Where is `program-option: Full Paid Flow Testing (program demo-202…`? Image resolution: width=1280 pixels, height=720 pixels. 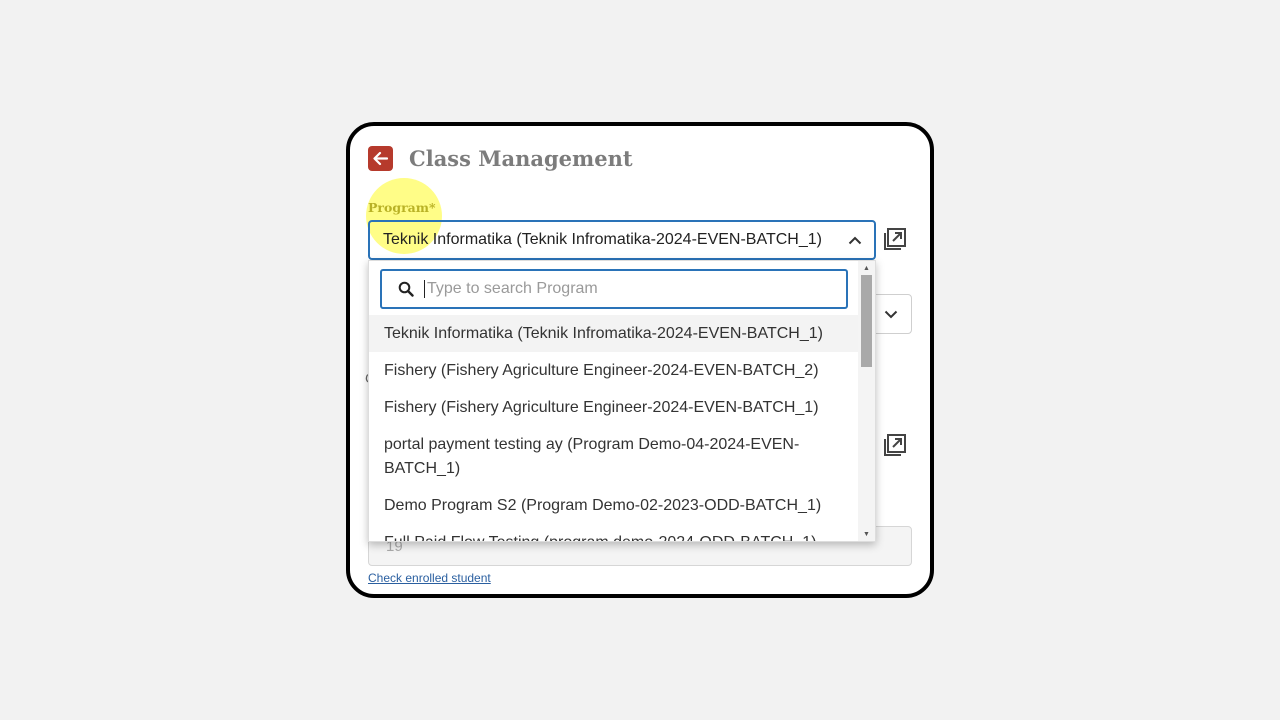 program-option: Full Paid Flow Testing (program demo-202… is located at coordinates (614, 532).